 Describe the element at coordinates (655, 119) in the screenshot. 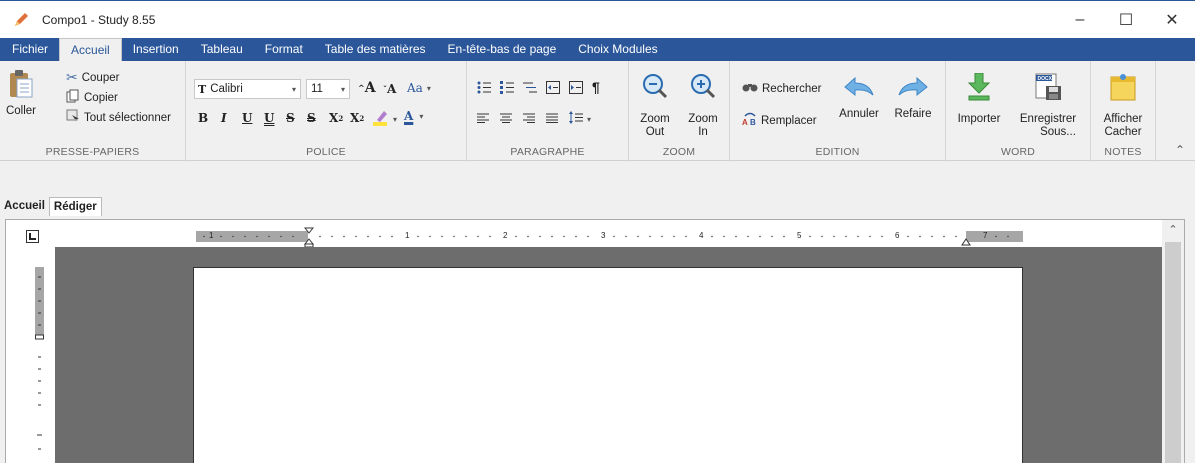

I see `zoom-out-label-1: Zoom` at that location.